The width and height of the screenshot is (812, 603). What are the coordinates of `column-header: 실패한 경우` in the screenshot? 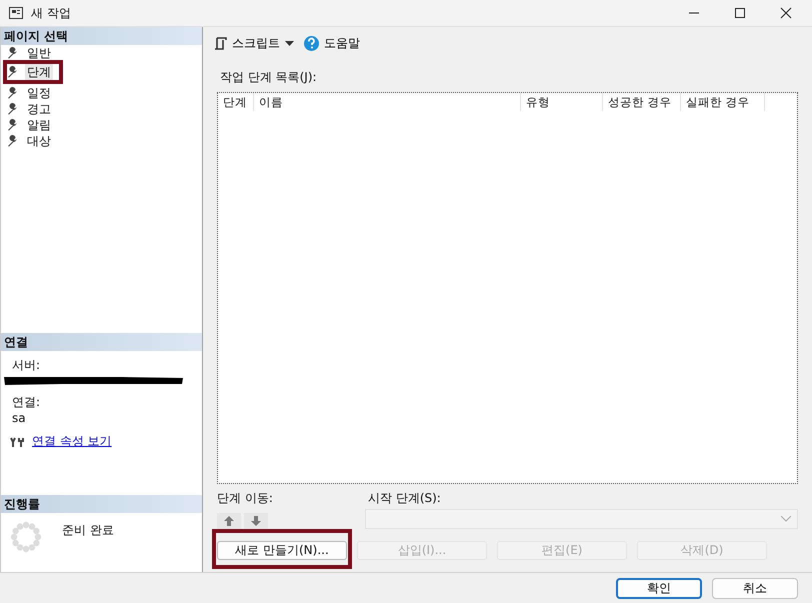 It's located at (723, 102).